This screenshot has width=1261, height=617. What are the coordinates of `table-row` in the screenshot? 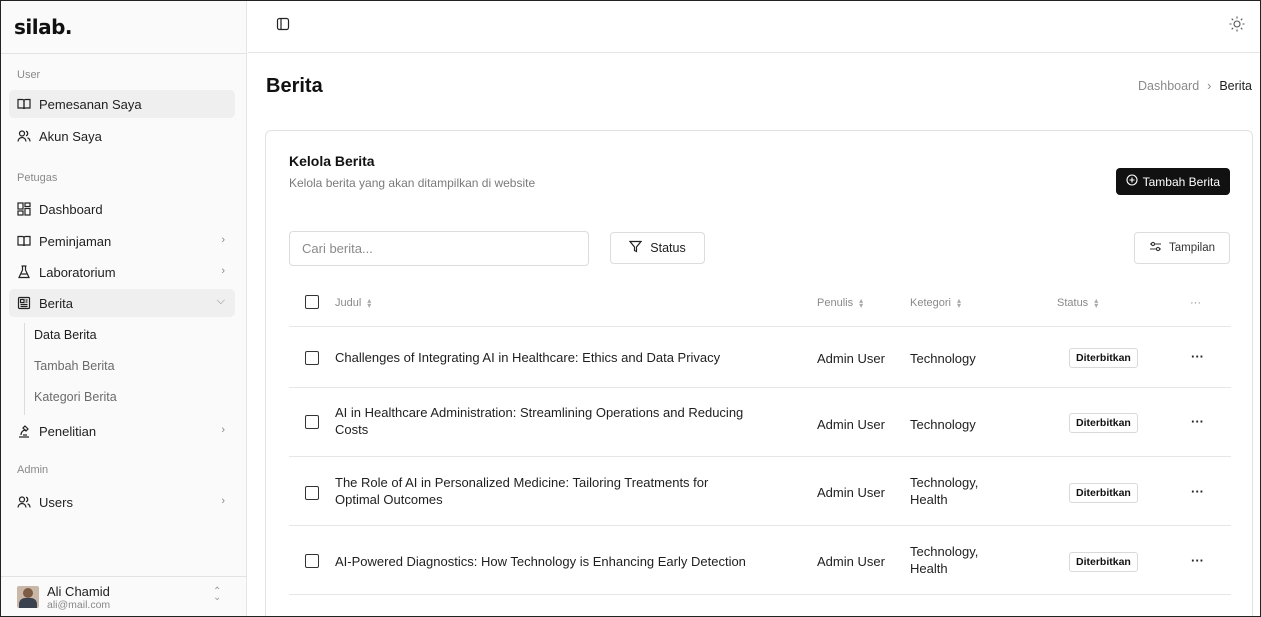 It's located at (760, 605).